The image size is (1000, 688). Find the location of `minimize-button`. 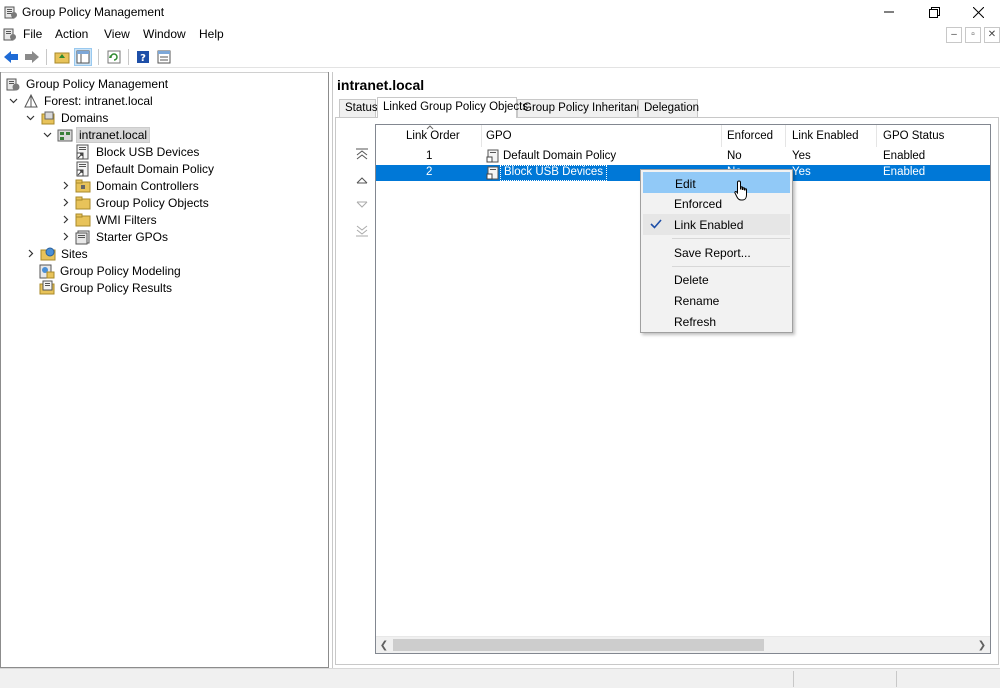

minimize-button is located at coordinates (889, 12).